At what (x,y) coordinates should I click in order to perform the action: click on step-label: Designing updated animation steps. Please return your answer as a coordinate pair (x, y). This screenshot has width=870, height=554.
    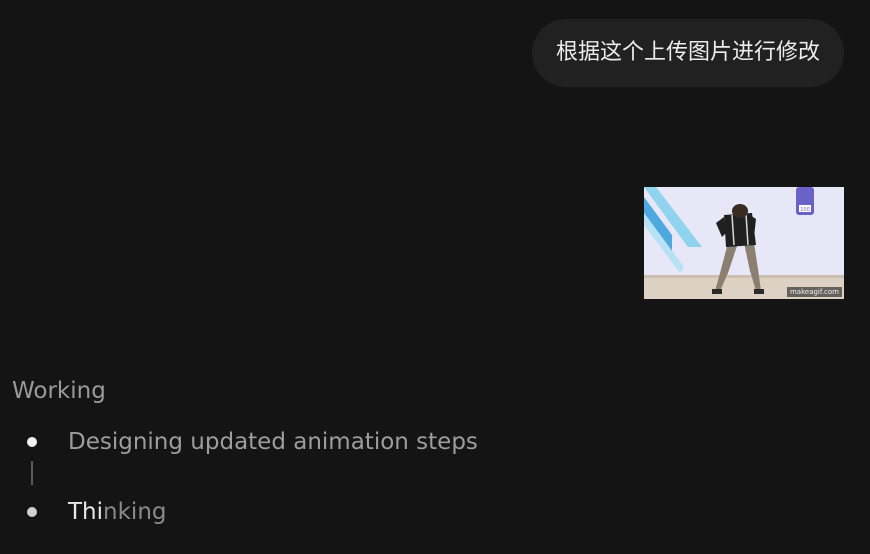
    Looking at the image, I should click on (273, 442).